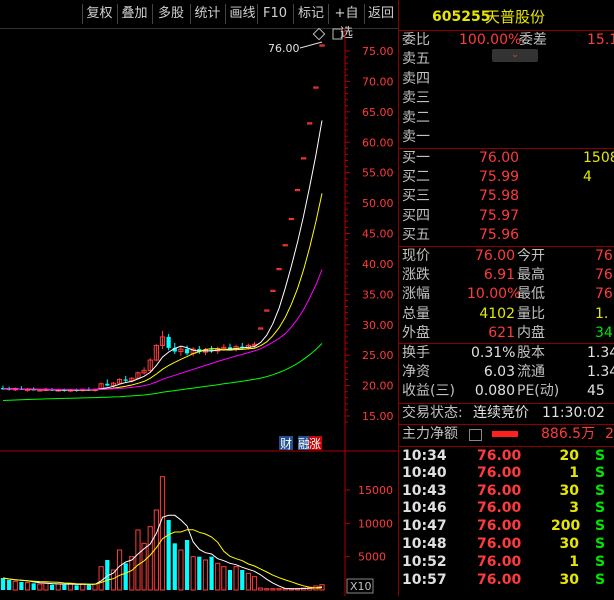 The width and height of the screenshot is (614, 600). I want to click on diamond-icon, so click(319, 34).